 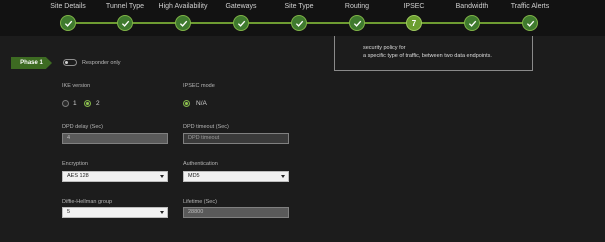 What do you see at coordinates (115, 212) in the screenshot?
I see `dh-group-select: 5` at bounding box center [115, 212].